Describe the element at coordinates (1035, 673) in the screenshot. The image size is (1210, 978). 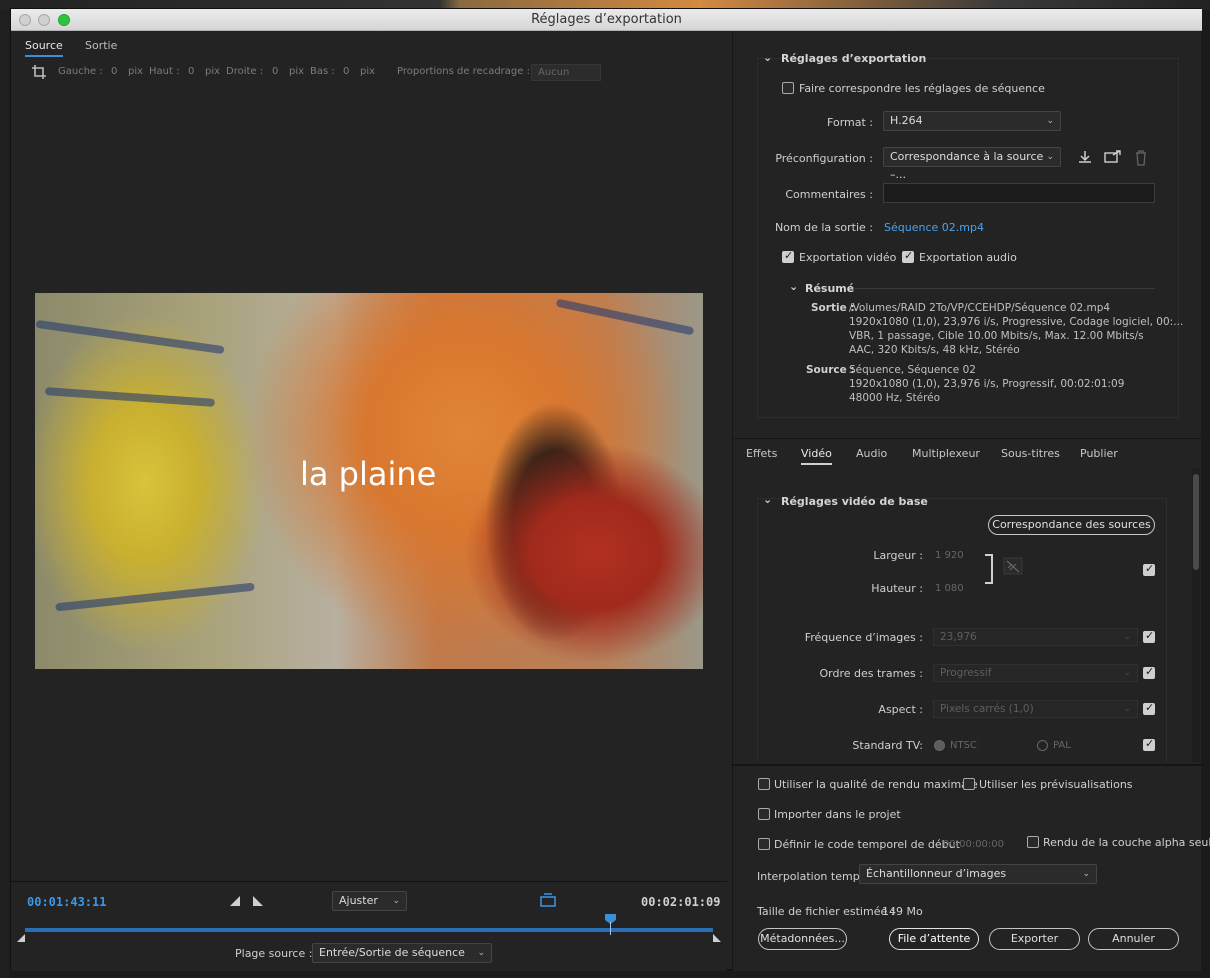
I see `field-order-select: Progressif ⌄` at that location.